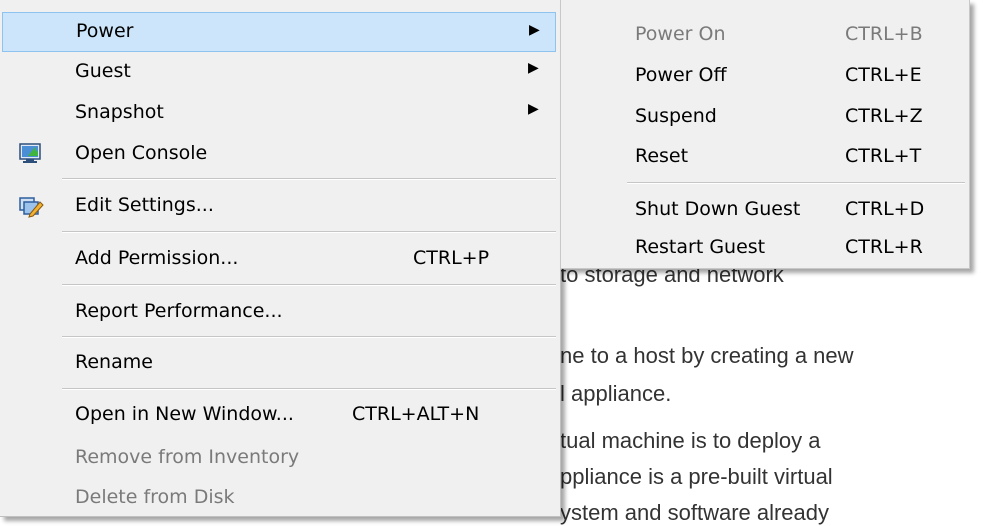  What do you see at coordinates (765, 117) in the screenshot?
I see `menu-item-suspend: Suspend CTRL+Z` at bounding box center [765, 117].